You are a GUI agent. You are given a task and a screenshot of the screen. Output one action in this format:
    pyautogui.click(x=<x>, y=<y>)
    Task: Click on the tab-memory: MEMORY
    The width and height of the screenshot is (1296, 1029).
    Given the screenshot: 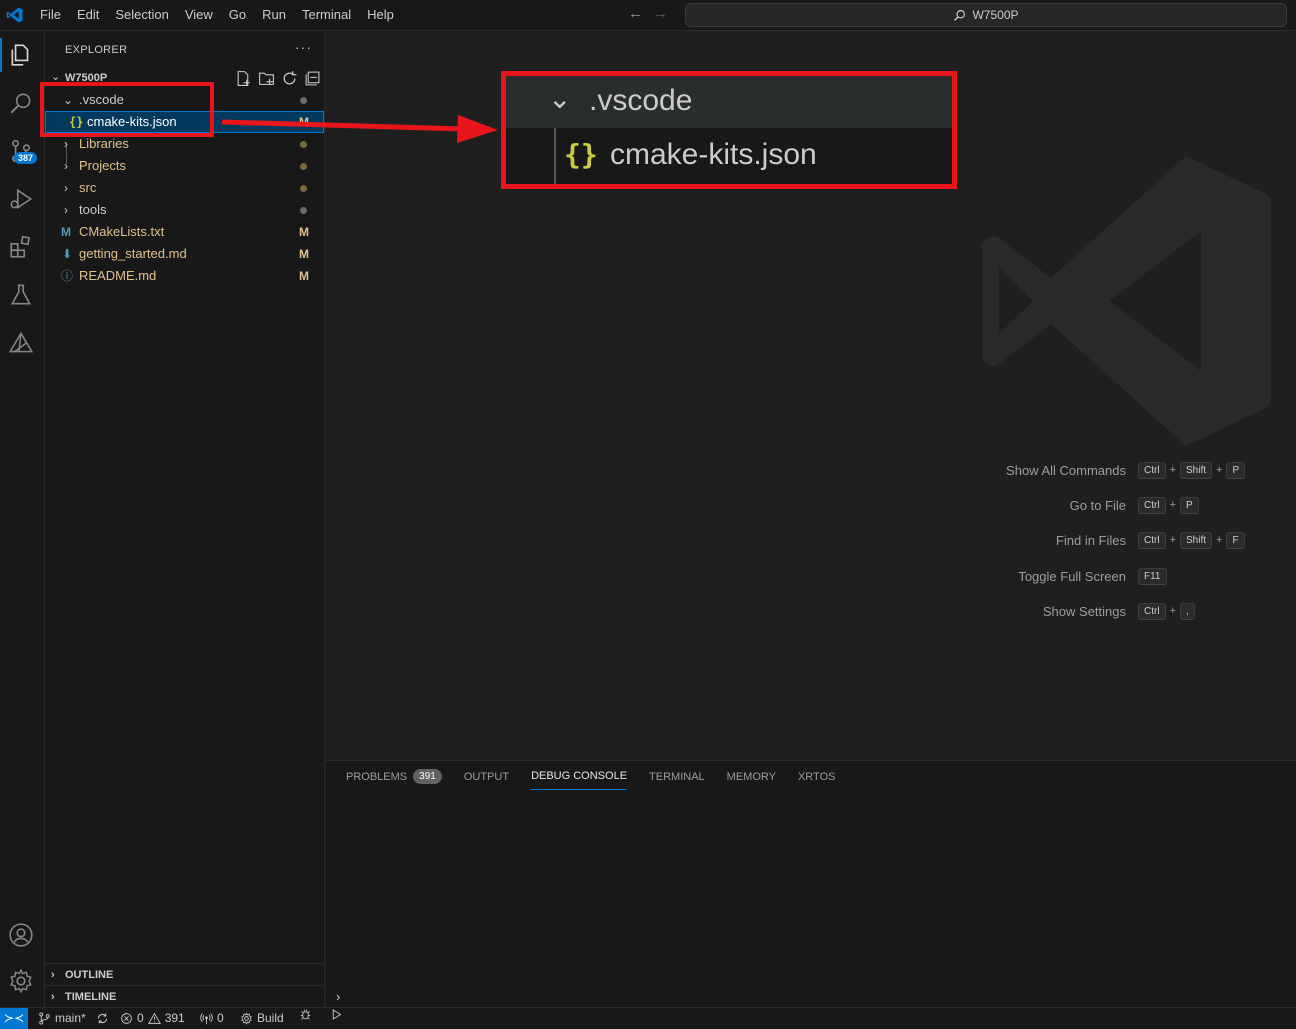 What is the action you would take?
    pyautogui.click(x=751, y=779)
    